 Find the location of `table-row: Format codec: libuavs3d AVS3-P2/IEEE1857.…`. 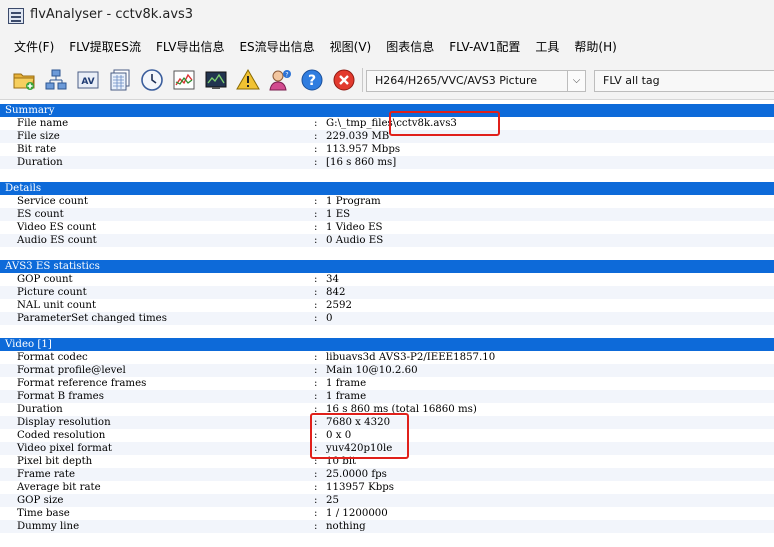

table-row: Format codec: libuavs3d AVS3-P2/IEEE1857.… is located at coordinates (387, 357).